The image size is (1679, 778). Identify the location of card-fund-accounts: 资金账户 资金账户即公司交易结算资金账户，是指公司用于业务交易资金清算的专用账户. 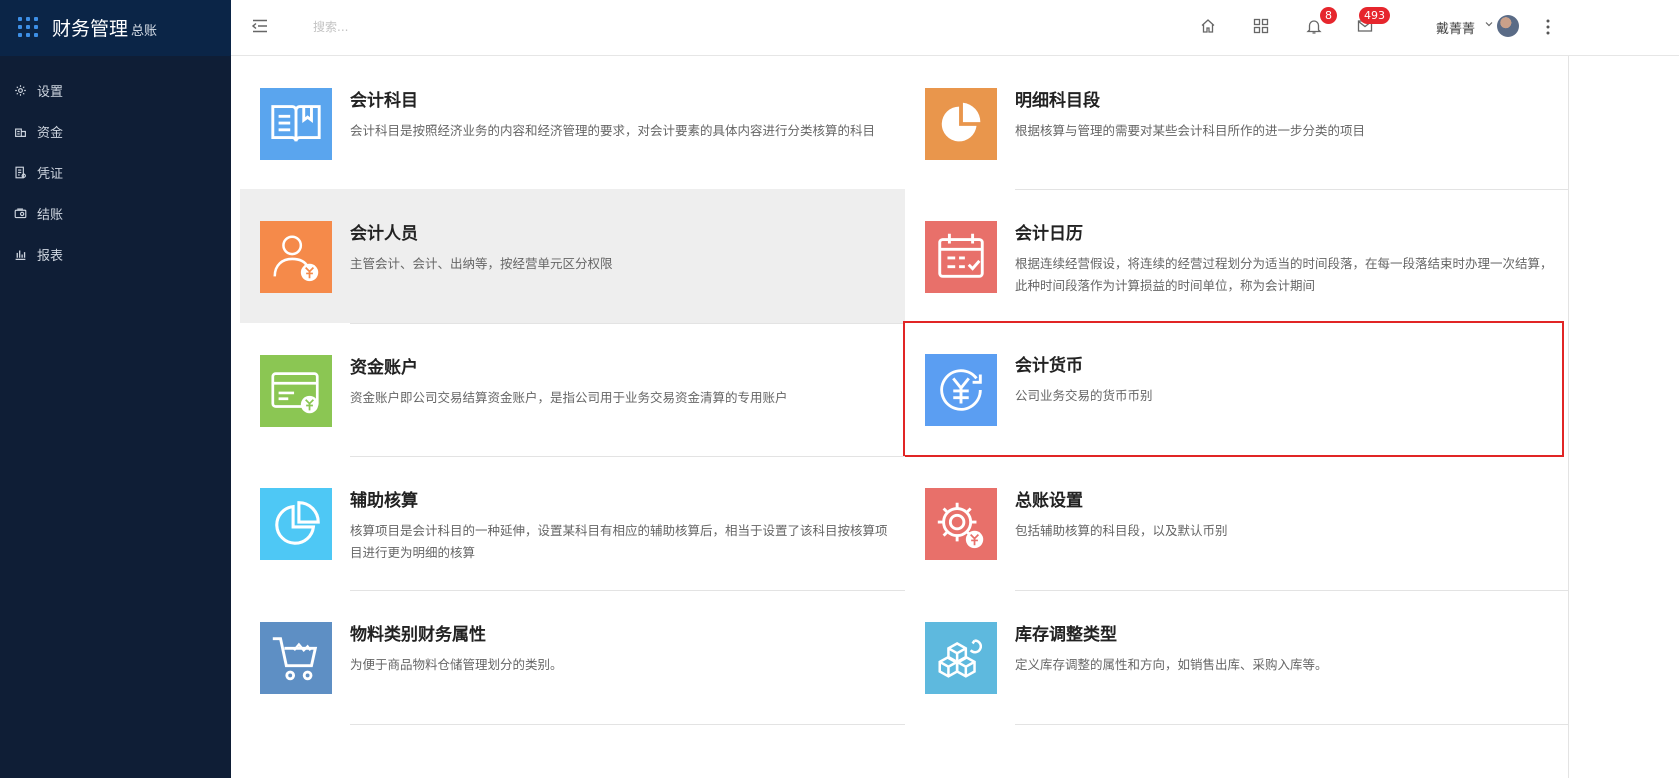
(572, 390).